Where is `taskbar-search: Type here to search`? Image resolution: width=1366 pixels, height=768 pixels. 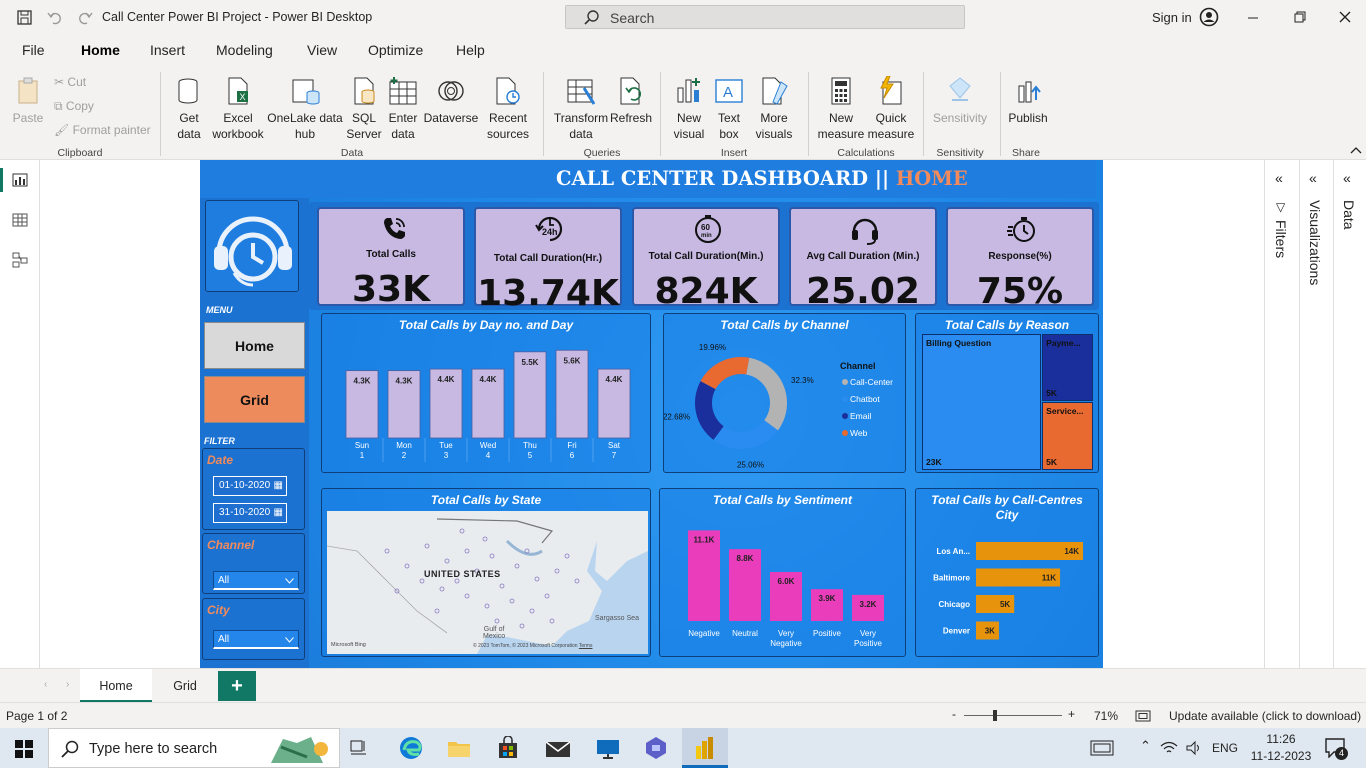 taskbar-search: Type here to search is located at coordinates (194, 748).